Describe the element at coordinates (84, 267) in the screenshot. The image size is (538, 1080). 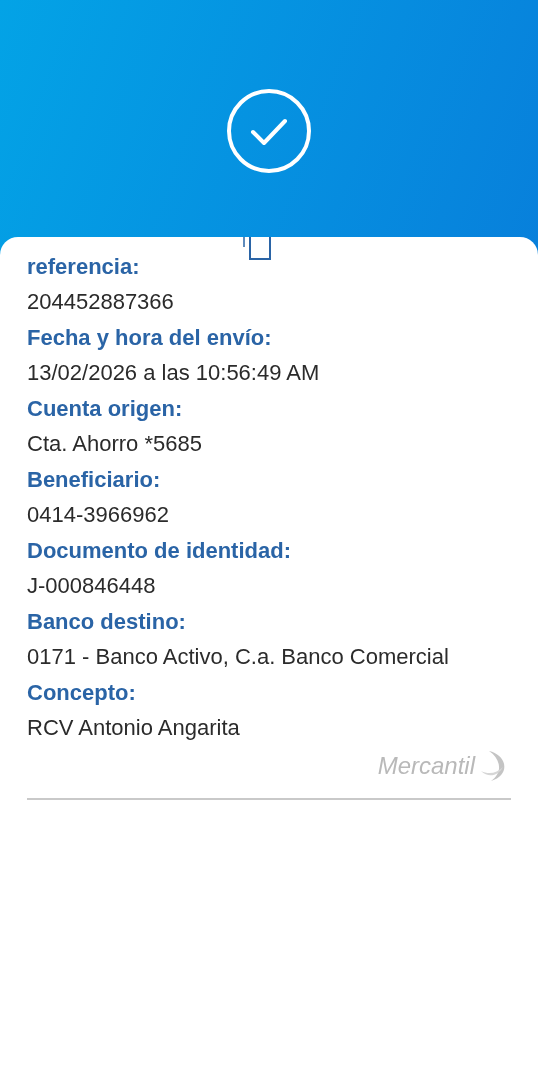
I see `field-label: referencia:` at that location.